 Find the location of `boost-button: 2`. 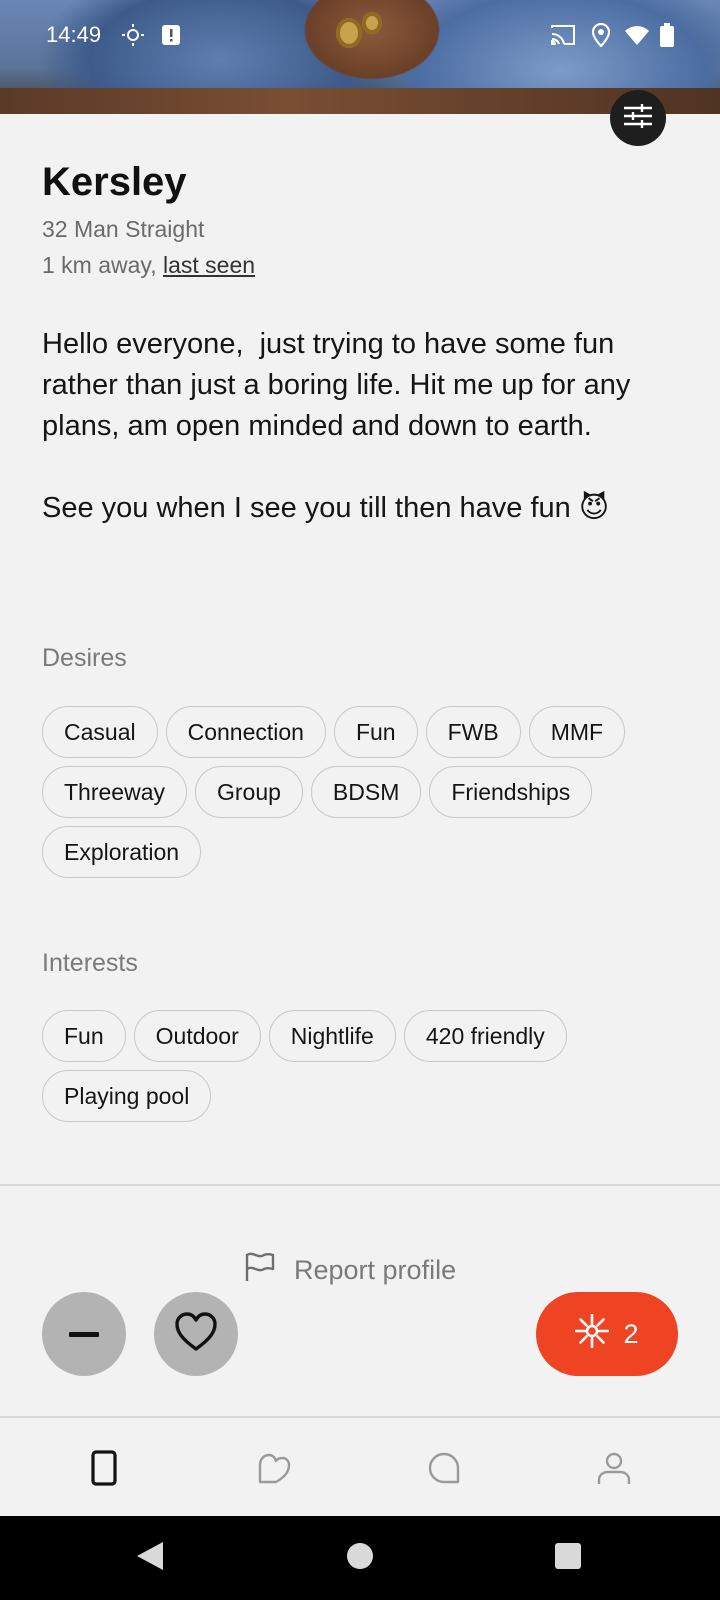

boost-button: 2 is located at coordinates (607, 1334).